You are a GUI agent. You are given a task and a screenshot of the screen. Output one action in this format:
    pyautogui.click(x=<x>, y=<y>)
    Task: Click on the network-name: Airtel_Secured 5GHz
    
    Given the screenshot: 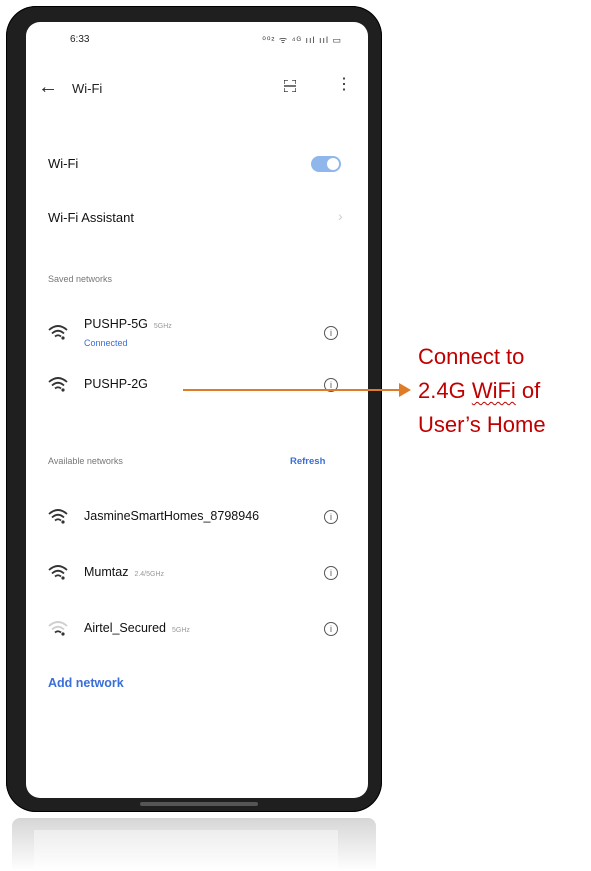 What is the action you would take?
    pyautogui.click(x=137, y=628)
    